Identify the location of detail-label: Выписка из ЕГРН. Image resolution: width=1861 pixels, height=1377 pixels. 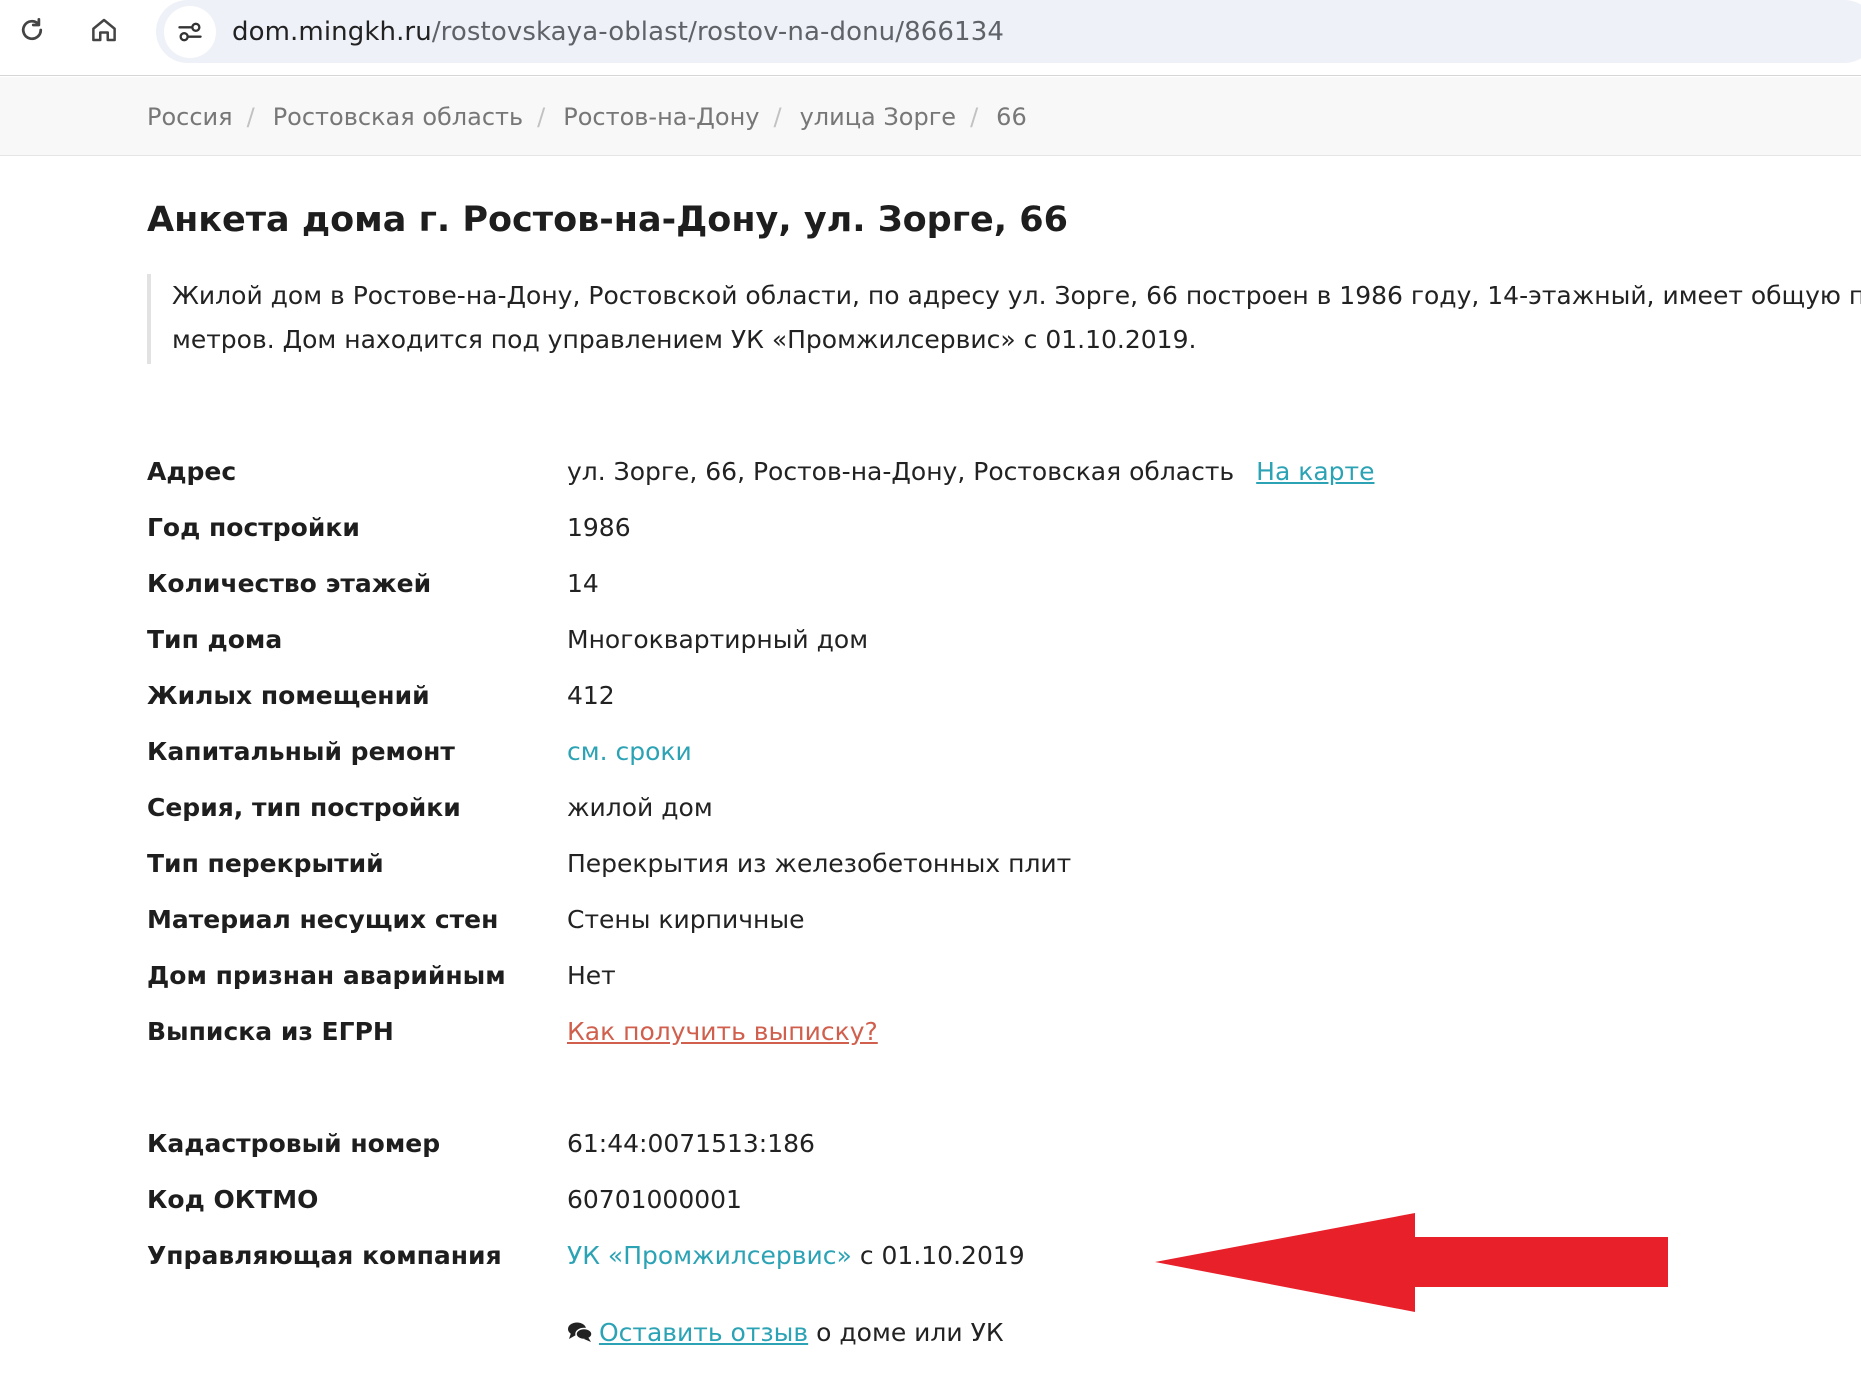
(270, 1031).